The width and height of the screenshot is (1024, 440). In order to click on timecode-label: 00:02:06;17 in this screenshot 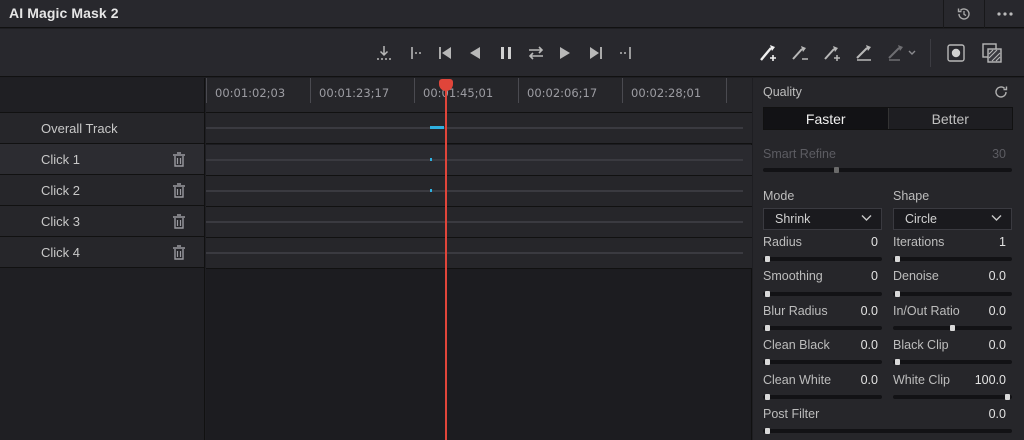, I will do `click(562, 93)`.